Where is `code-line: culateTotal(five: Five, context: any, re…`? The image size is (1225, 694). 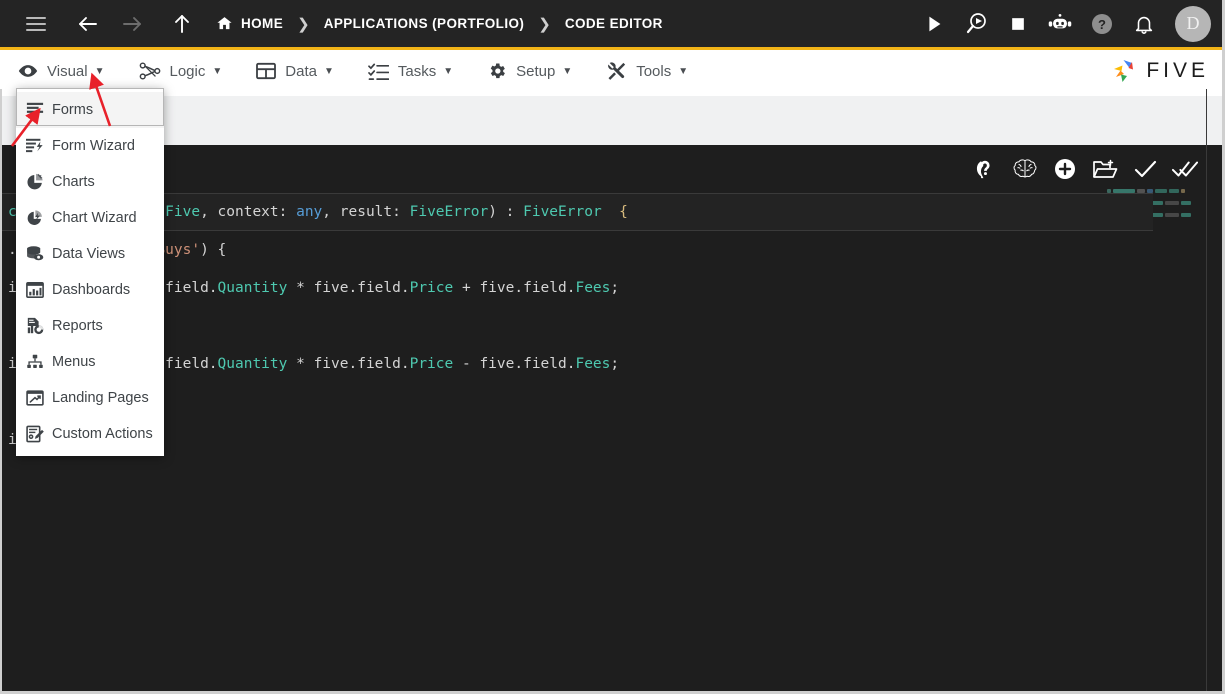
code-line: culateTotal(five: Five, context: any, re… is located at coordinates (576, 212).